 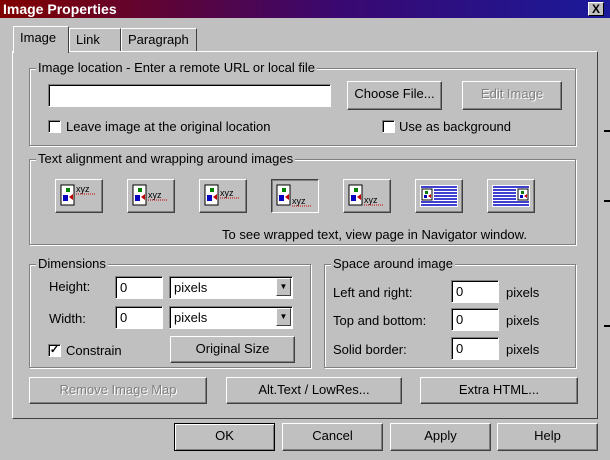 What do you see at coordinates (231, 317) in the screenshot?
I see `width-unit-select: pixels ▼` at bounding box center [231, 317].